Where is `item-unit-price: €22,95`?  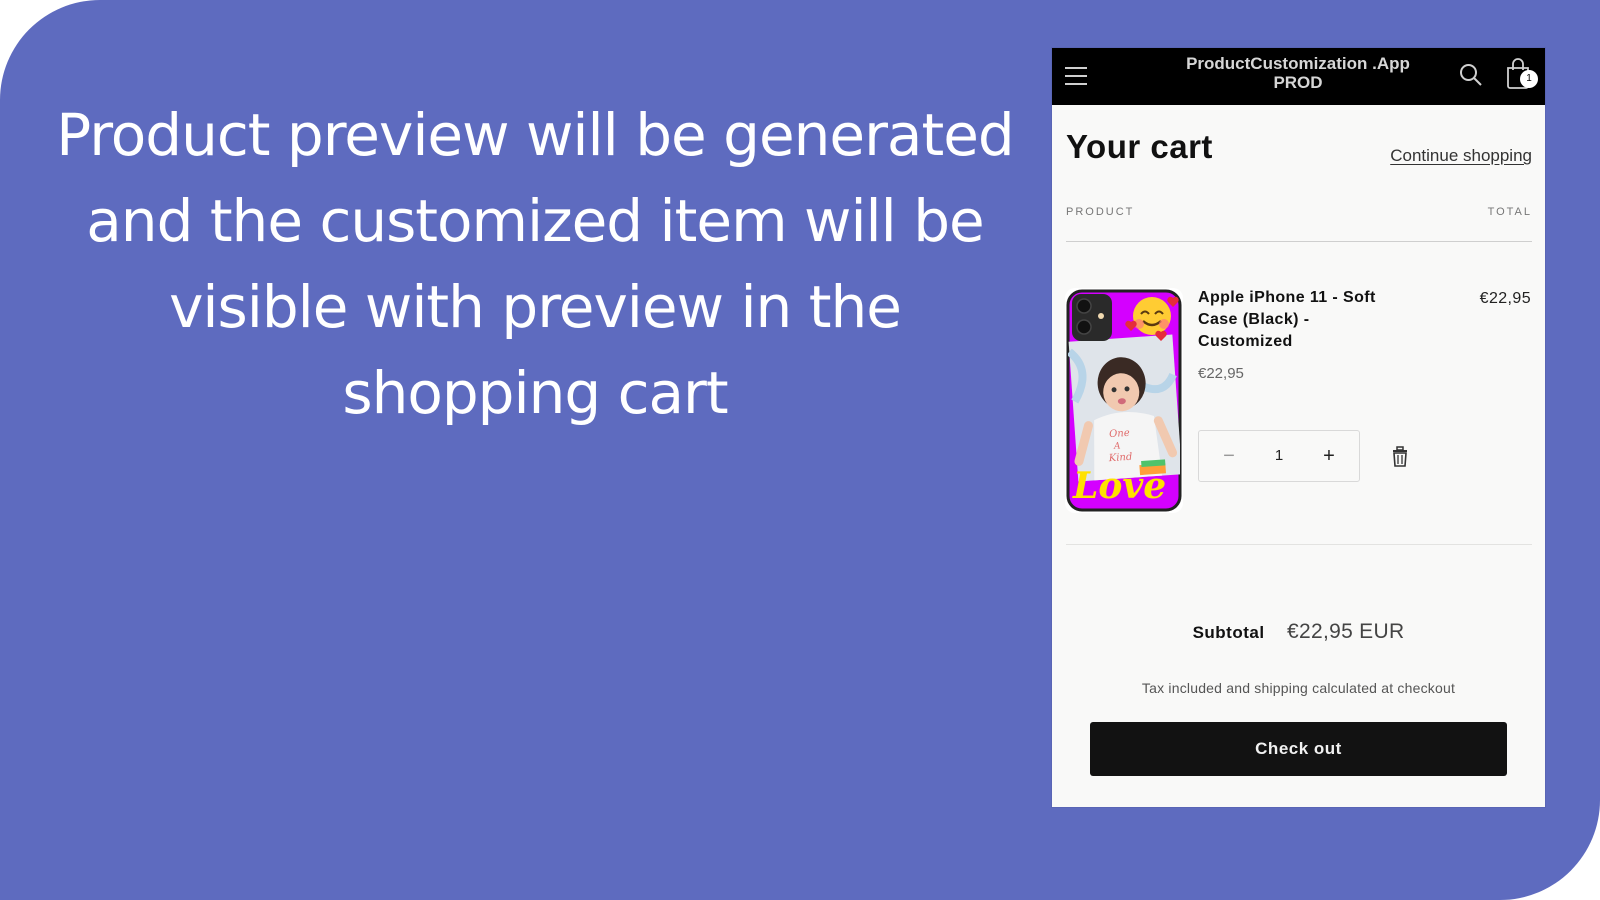
item-unit-price: €22,95 is located at coordinates (1221, 373).